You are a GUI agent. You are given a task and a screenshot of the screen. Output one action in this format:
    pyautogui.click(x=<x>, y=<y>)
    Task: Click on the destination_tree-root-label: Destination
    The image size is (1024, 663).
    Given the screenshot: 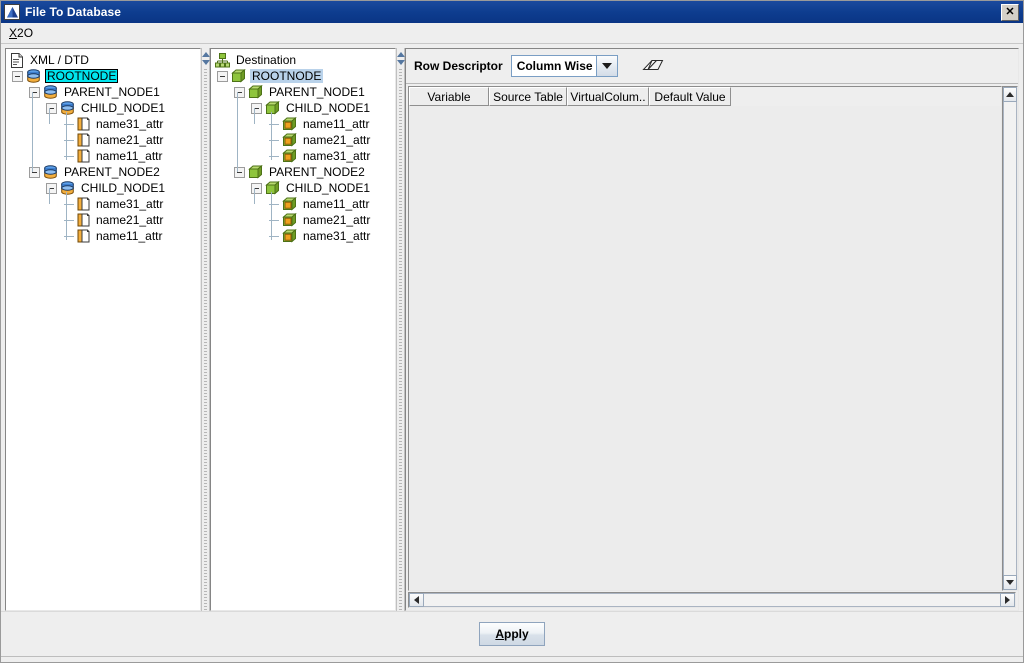 What is the action you would take?
    pyautogui.click(x=266, y=60)
    